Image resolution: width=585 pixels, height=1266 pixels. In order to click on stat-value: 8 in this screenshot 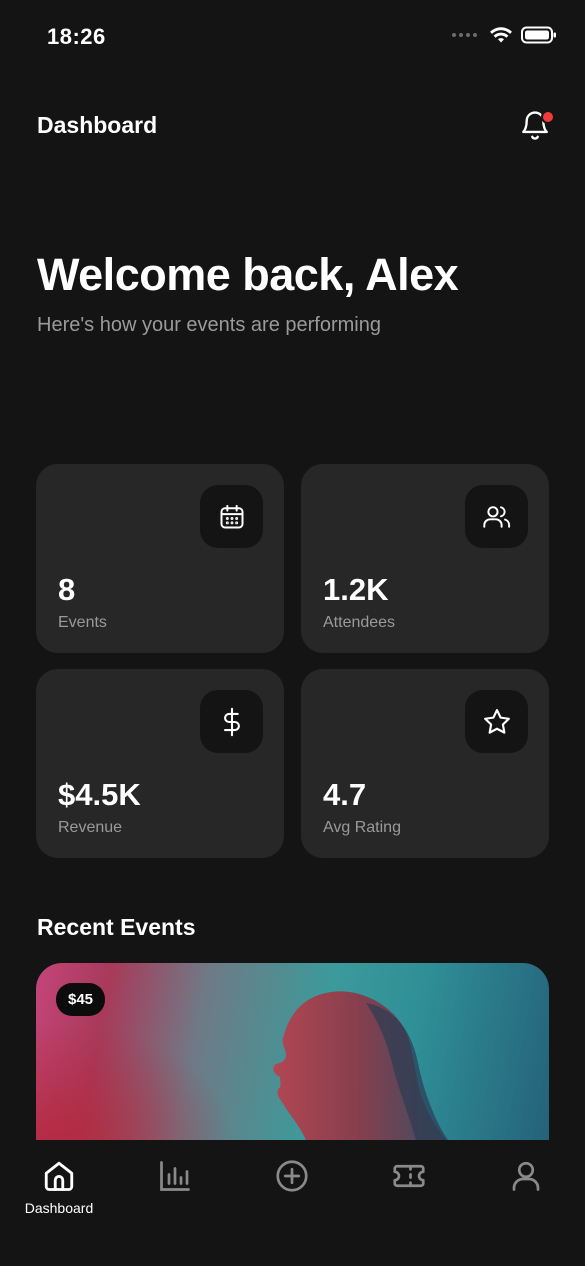, I will do `click(67, 589)`.